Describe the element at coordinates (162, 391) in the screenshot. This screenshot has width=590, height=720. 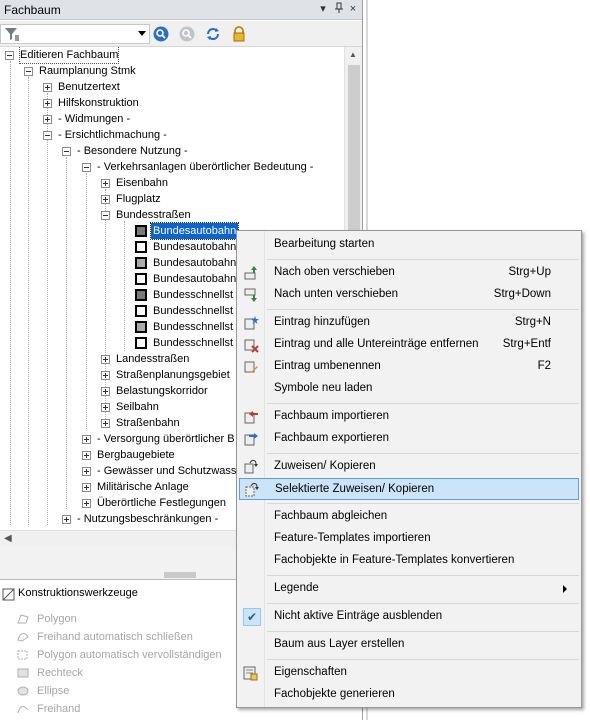
I see `tree-node-label: Belastungskorridor` at that location.